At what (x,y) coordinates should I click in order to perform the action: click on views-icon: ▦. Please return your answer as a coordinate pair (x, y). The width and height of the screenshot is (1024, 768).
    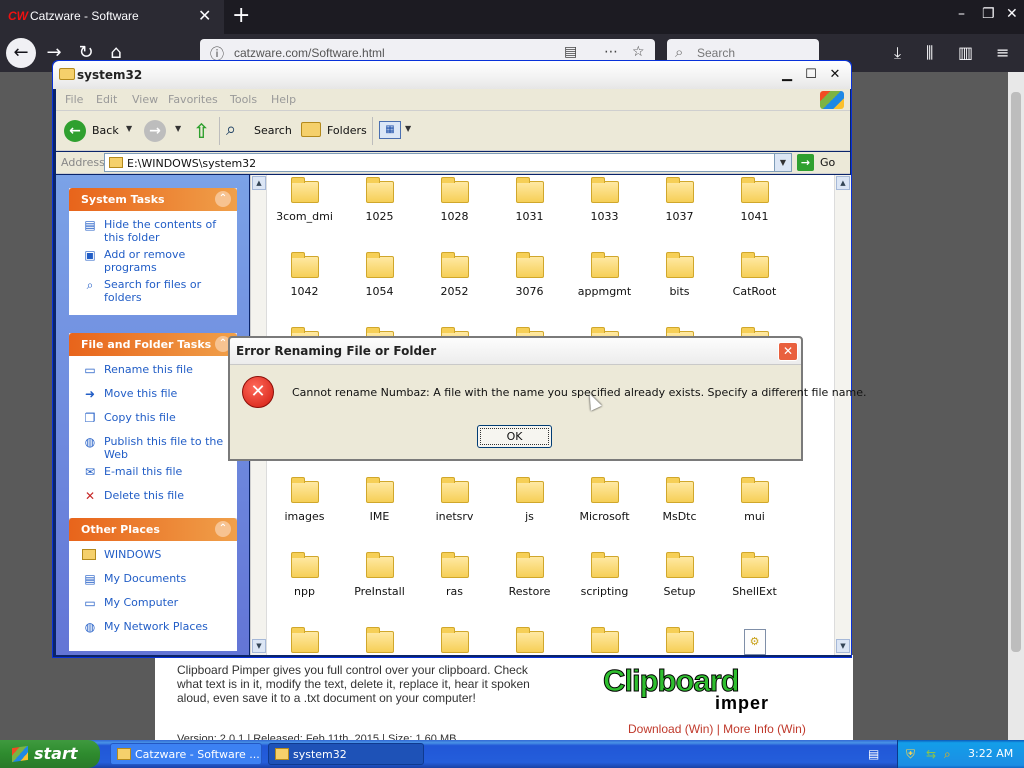
    Looking at the image, I should click on (390, 130).